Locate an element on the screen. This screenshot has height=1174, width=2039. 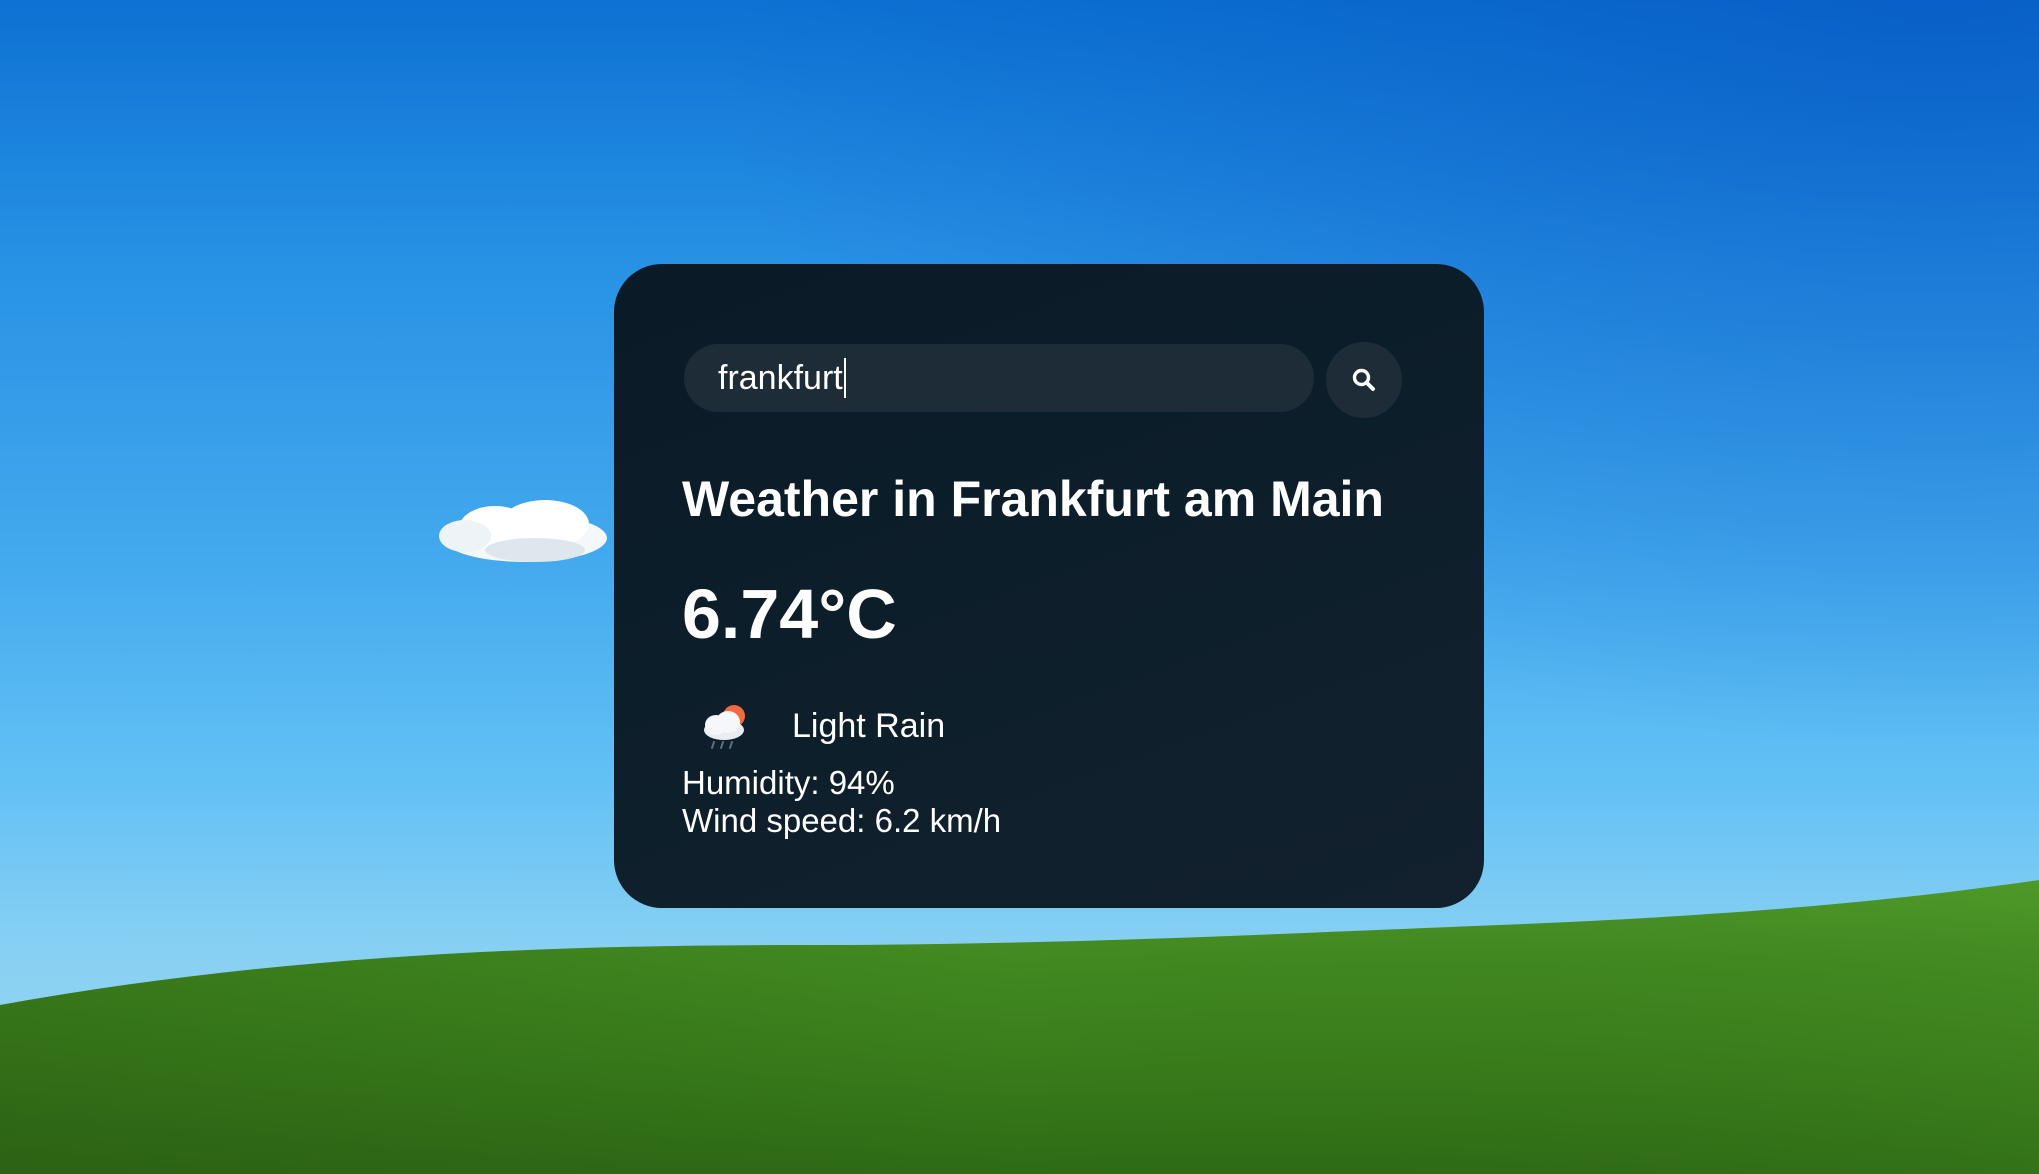
wind-speed-label: Wind speed: 6.2 km/h is located at coordinates (842, 820).